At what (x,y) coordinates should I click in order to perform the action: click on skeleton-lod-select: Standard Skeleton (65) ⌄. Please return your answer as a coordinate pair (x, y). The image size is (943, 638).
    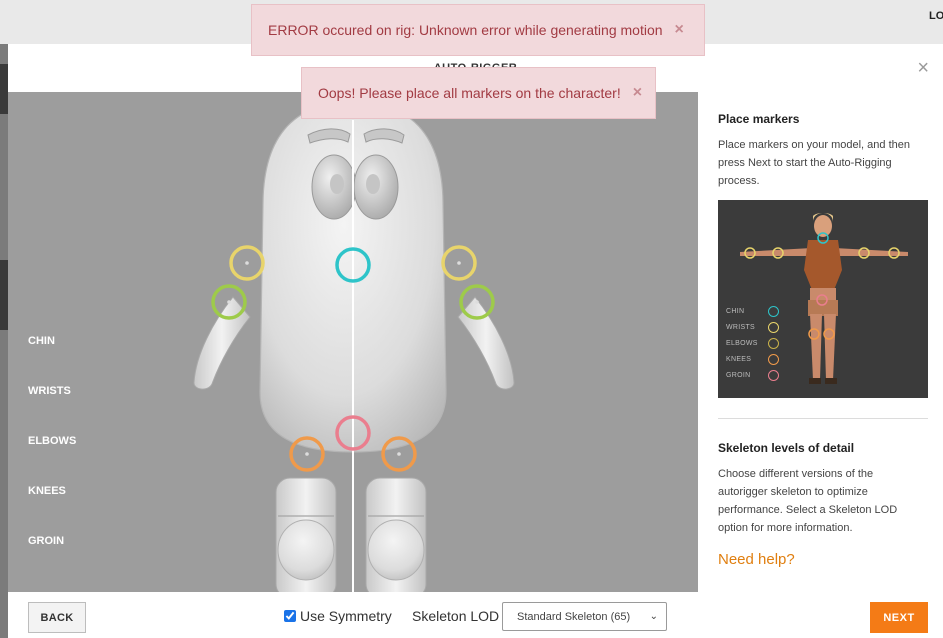
    Looking at the image, I should click on (584, 616).